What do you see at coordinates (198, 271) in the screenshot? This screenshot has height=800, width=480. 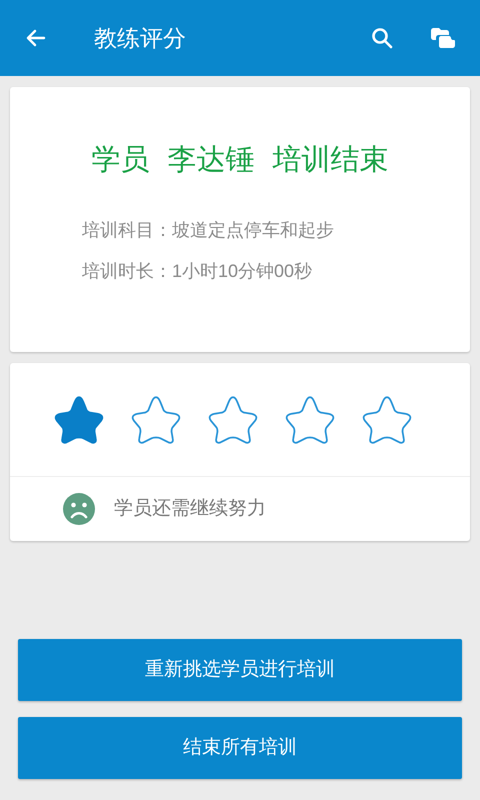 I see `detail-text: 培训时长：1小时10分钟00秒` at bounding box center [198, 271].